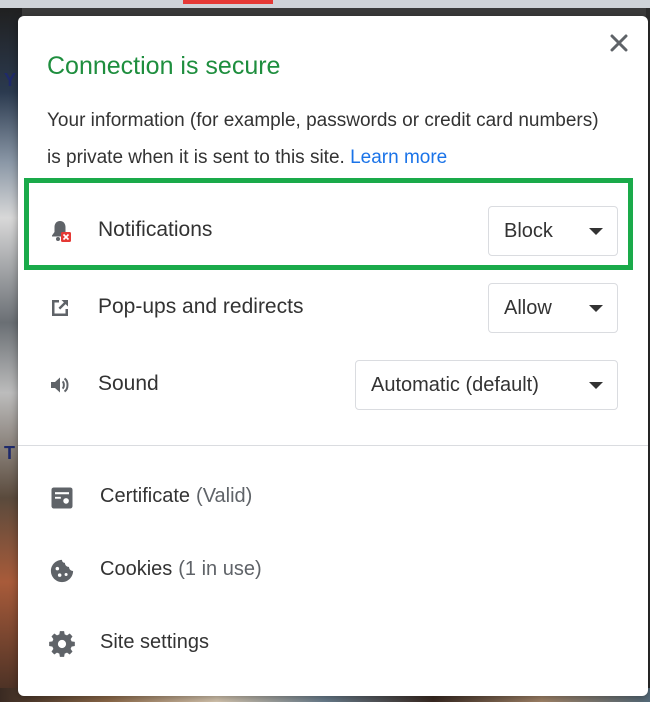  Describe the element at coordinates (228, 2) in the screenshot. I see `background-red-mark` at that location.